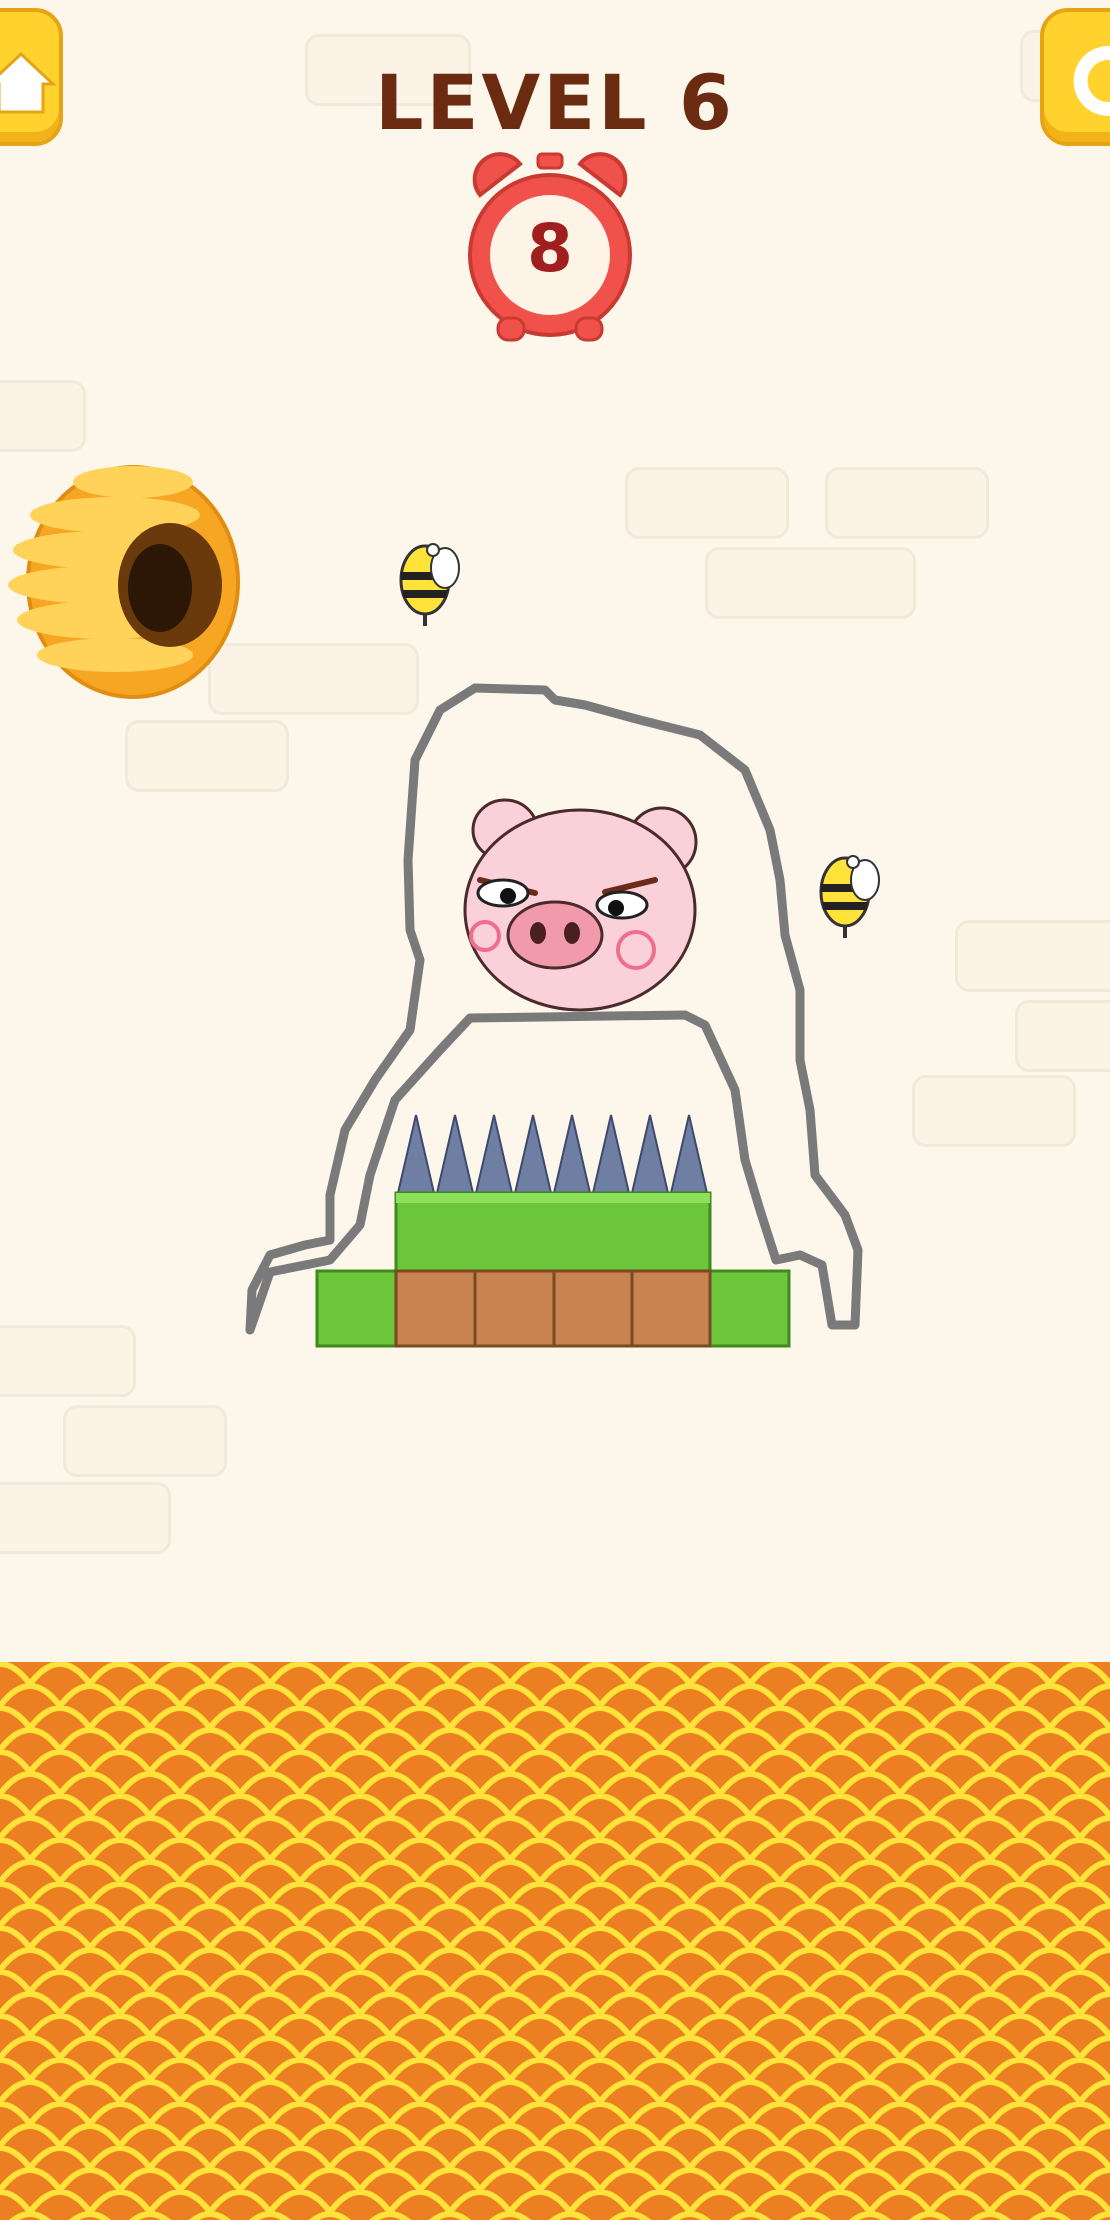  Describe the element at coordinates (552, 1154) in the screenshot. I see `spikes` at that location.